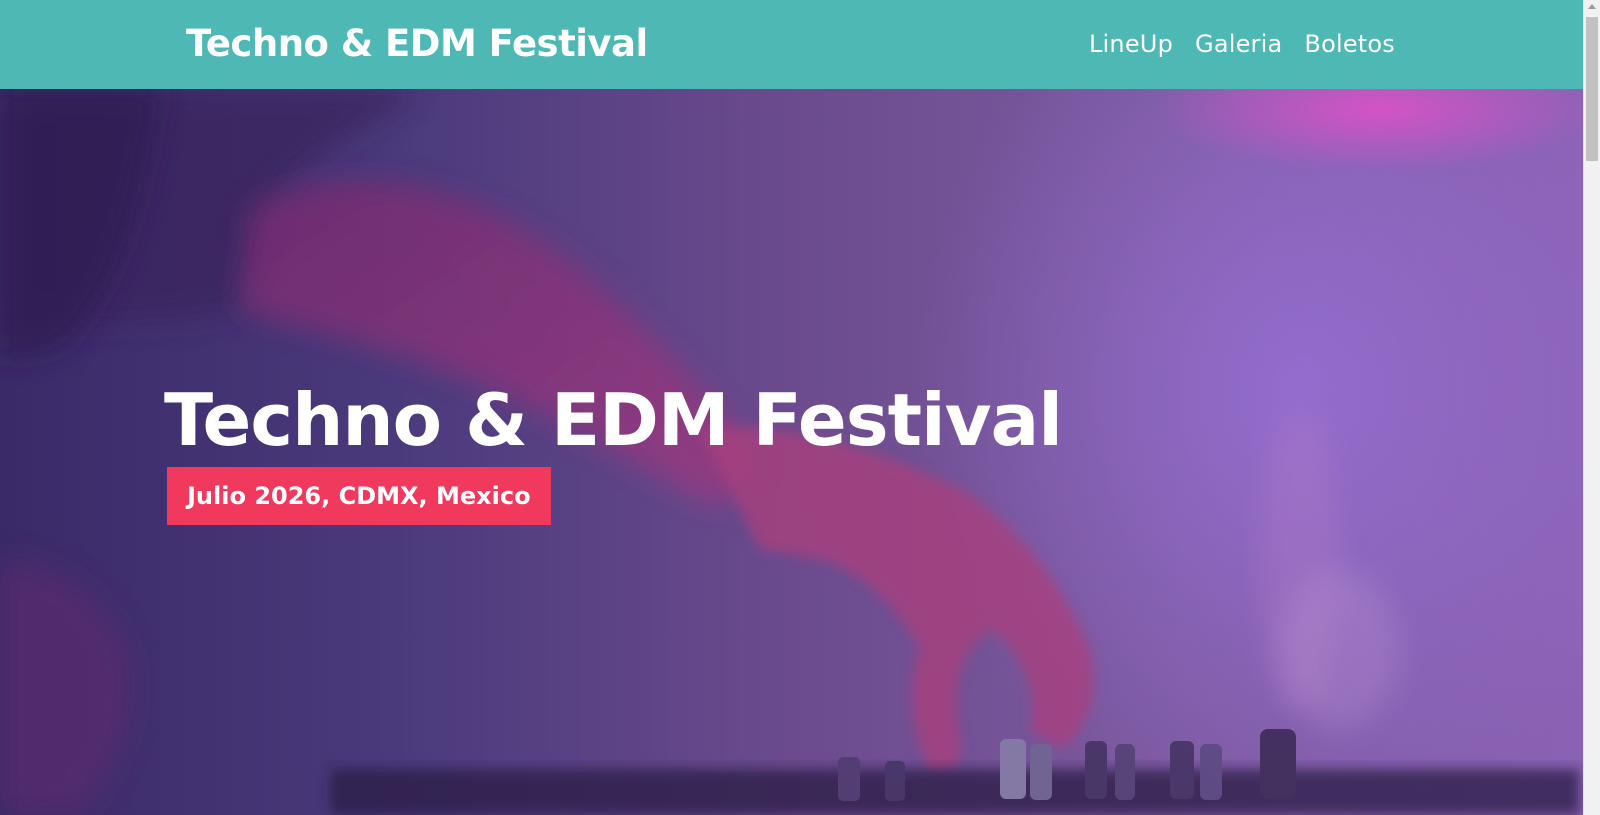  What do you see at coordinates (1592, 6) in the screenshot?
I see `scroll-up-arrow-icon` at bounding box center [1592, 6].